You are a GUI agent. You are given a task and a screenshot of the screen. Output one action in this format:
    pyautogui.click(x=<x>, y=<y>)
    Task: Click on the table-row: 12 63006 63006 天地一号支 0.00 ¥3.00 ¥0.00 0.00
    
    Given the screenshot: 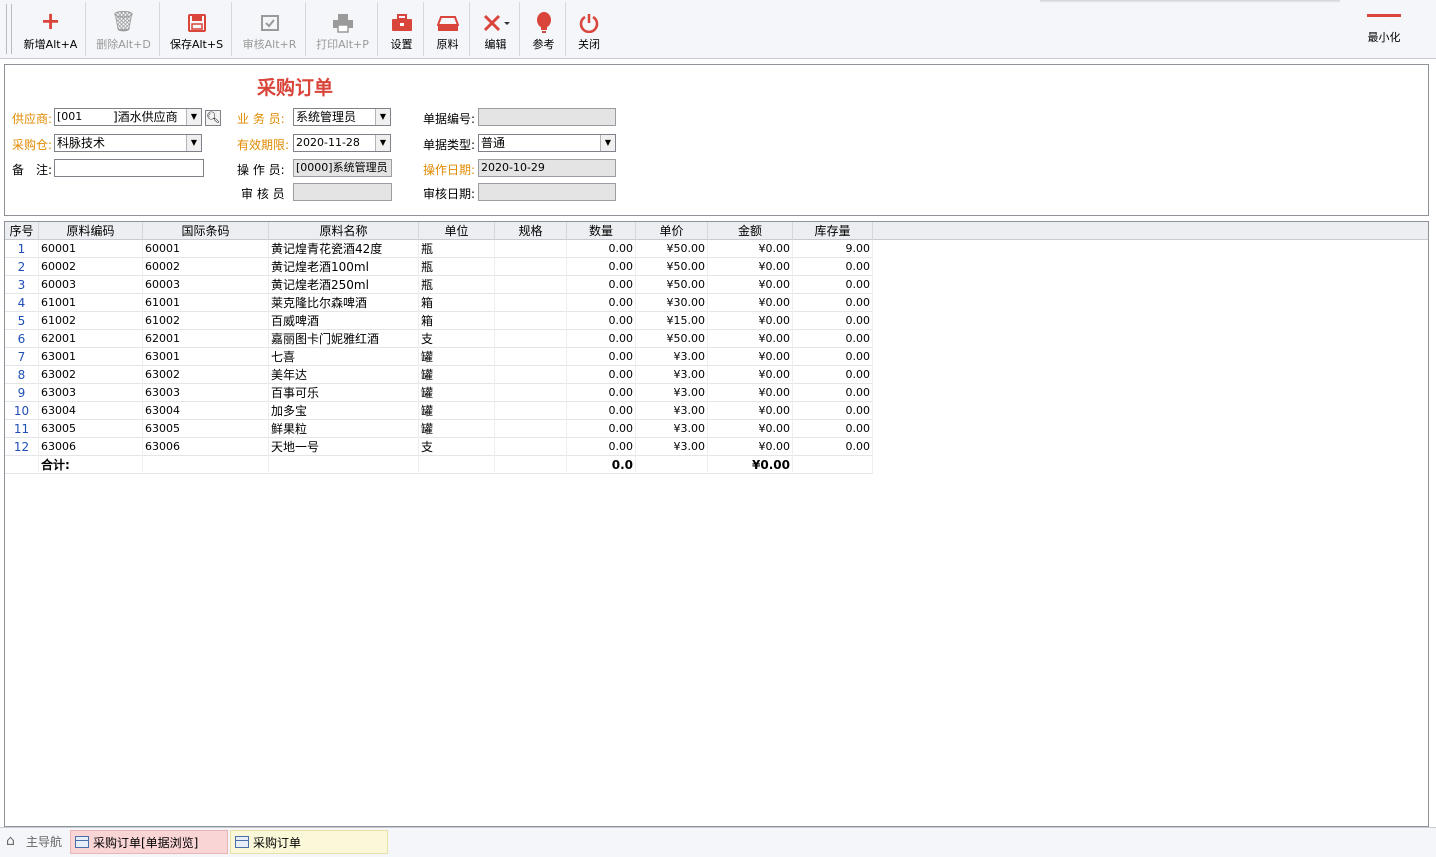 What is the action you would take?
    pyautogui.click(x=439, y=447)
    